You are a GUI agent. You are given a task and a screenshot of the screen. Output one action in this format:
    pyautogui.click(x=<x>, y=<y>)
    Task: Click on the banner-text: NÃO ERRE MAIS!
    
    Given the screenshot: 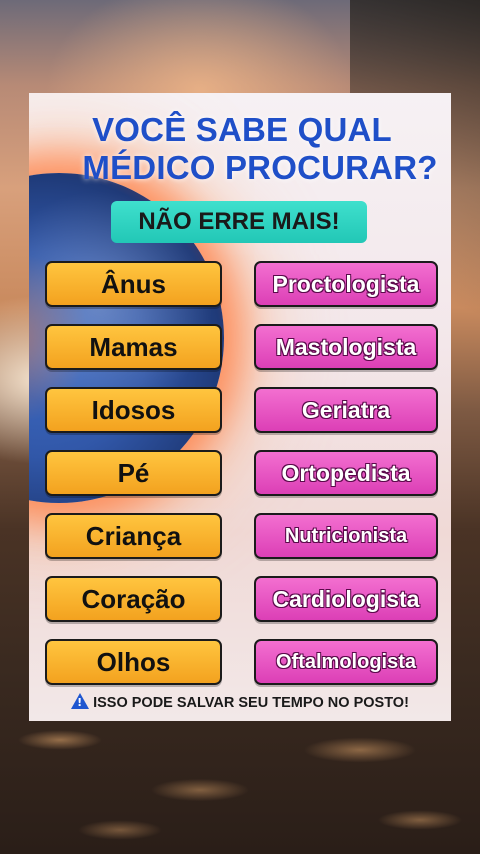 What is the action you would take?
    pyautogui.click(x=239, y=221)
    